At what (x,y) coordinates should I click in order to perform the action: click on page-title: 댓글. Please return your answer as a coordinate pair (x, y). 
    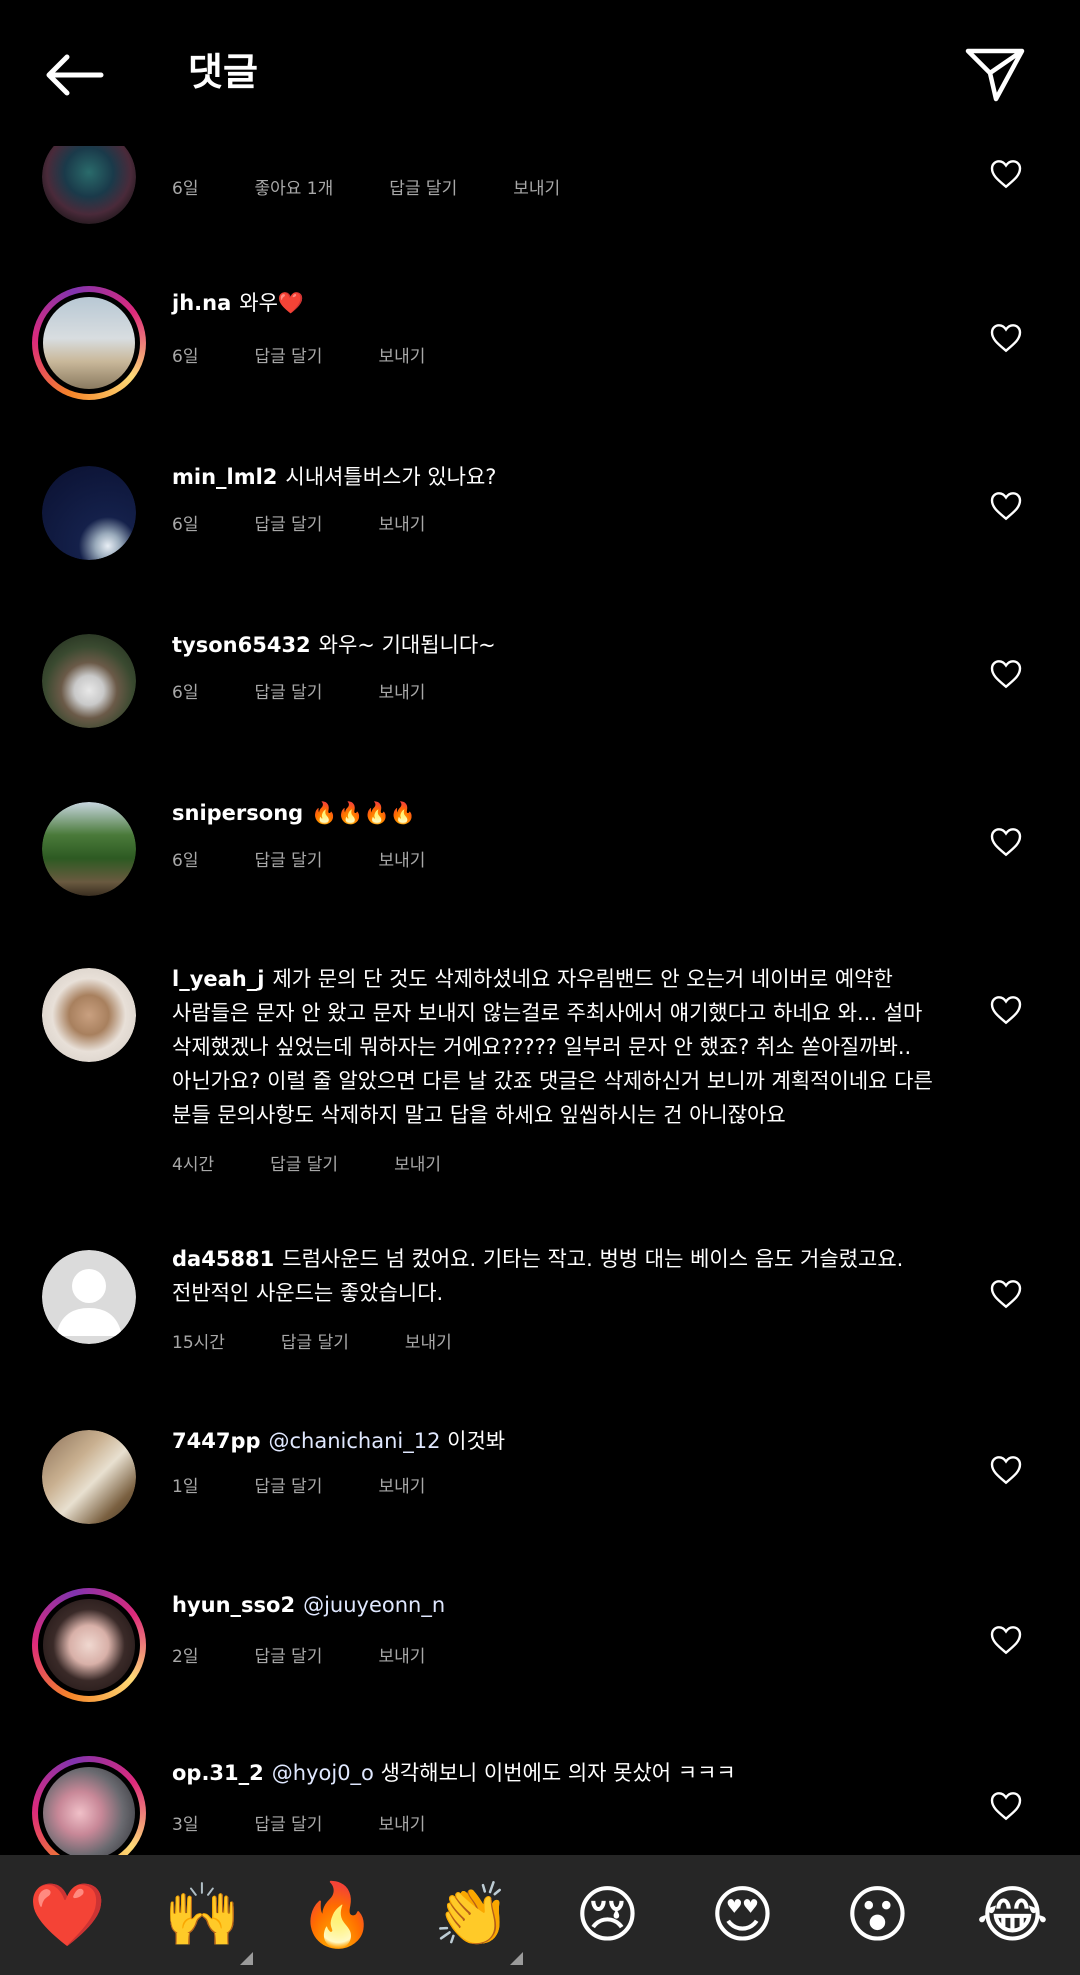
    Looking at the image, I should click on (223, 72).